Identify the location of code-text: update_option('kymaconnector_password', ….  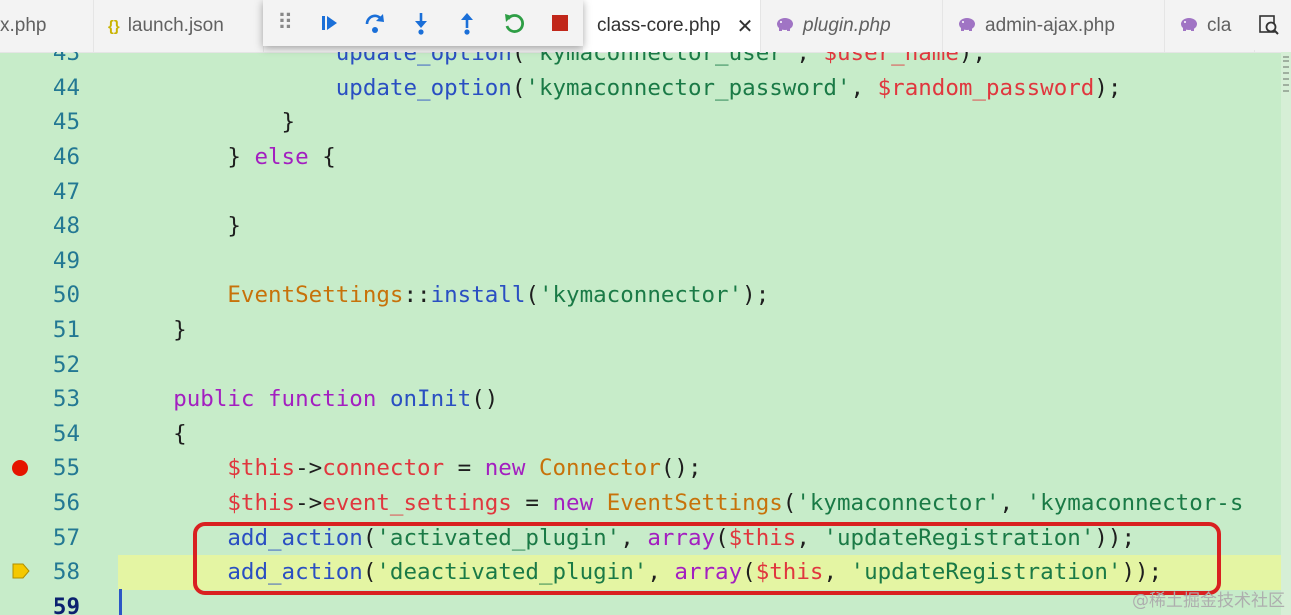
(728, 87).